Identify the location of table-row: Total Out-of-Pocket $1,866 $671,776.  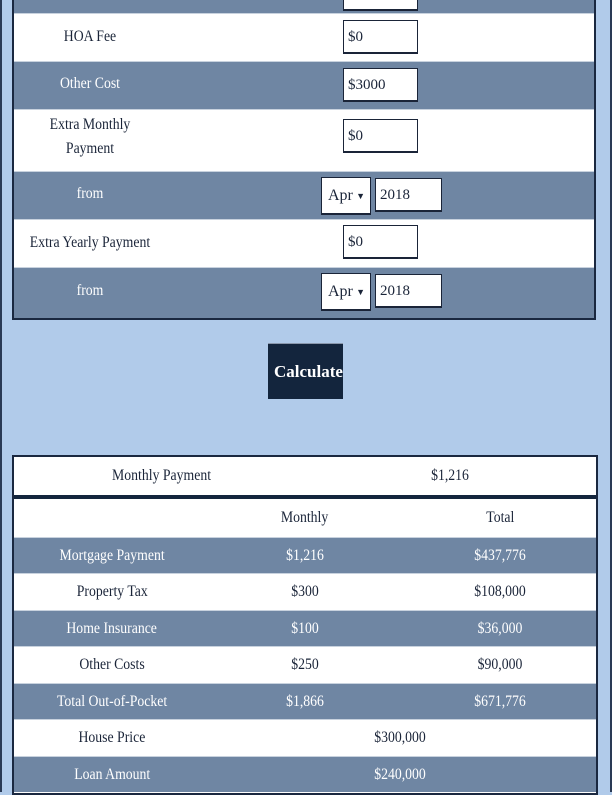
(305, 701).